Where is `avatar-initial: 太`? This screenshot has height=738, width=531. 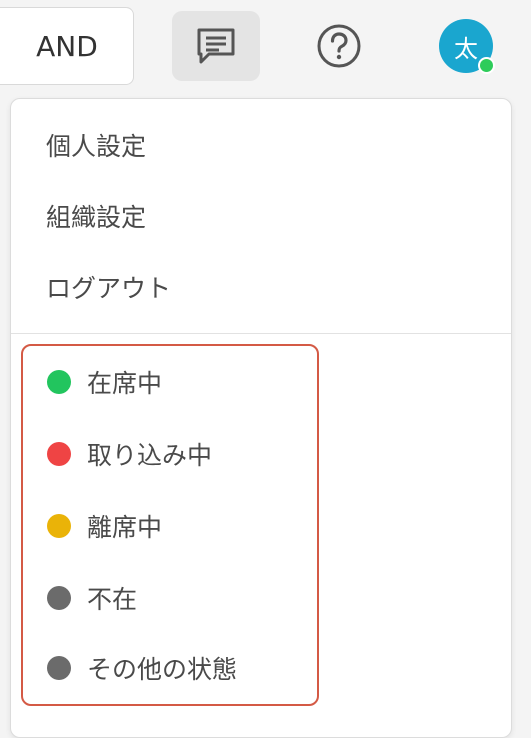 avatar-initial: 太 is located at coordinates (466, 48).